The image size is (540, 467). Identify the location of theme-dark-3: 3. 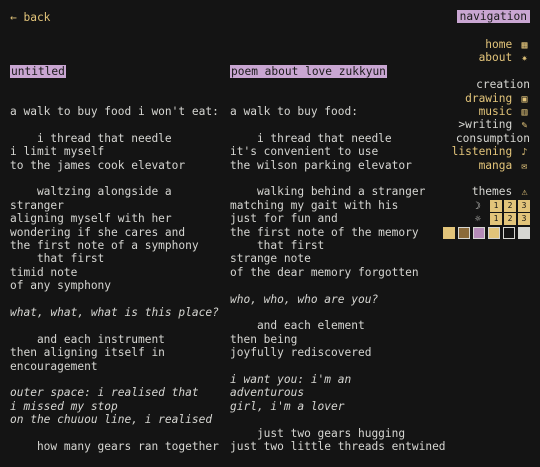
(524, 205).